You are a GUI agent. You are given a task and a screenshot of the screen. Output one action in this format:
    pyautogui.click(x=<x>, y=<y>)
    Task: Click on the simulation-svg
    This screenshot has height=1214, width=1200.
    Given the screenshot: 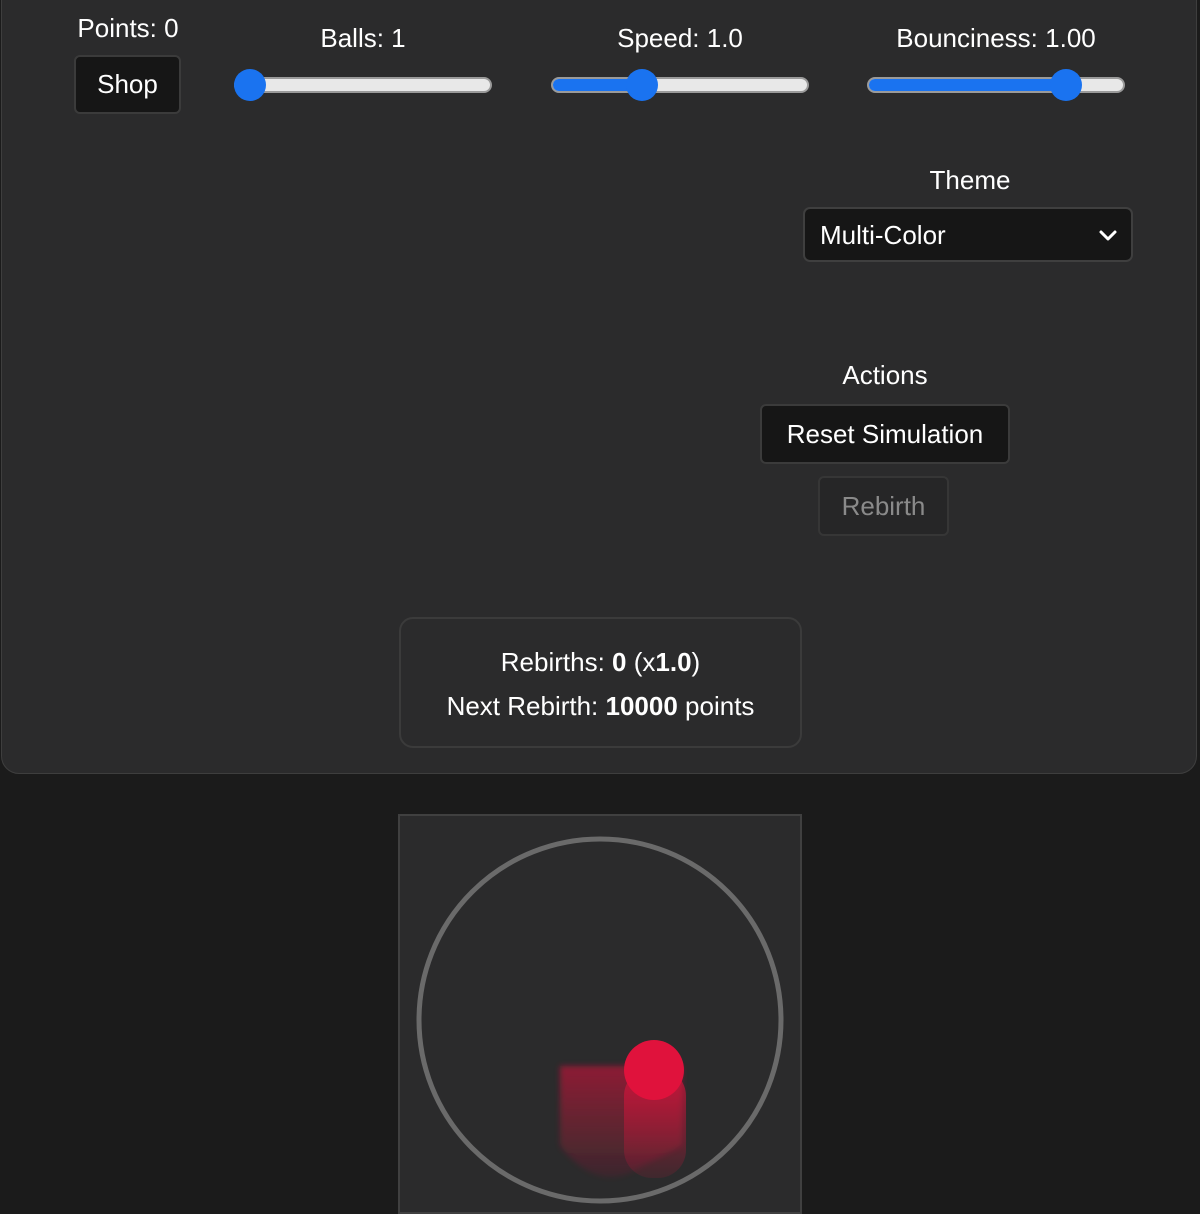 What is the action you would take?
    pyautogui.click(x=600, y=1020)
    